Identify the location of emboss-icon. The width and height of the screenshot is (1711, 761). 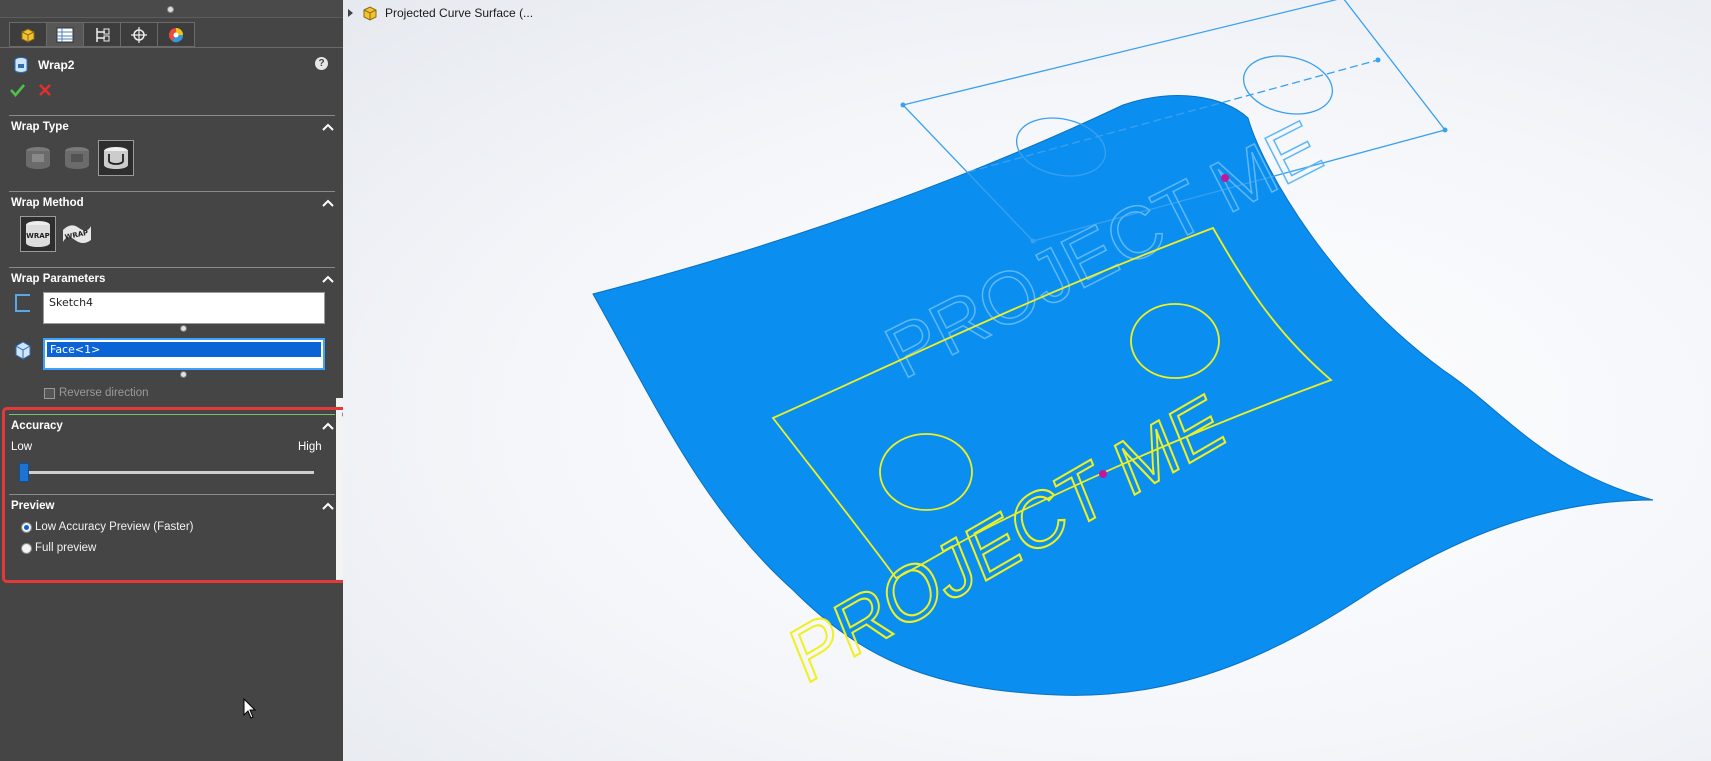
(38, 158).